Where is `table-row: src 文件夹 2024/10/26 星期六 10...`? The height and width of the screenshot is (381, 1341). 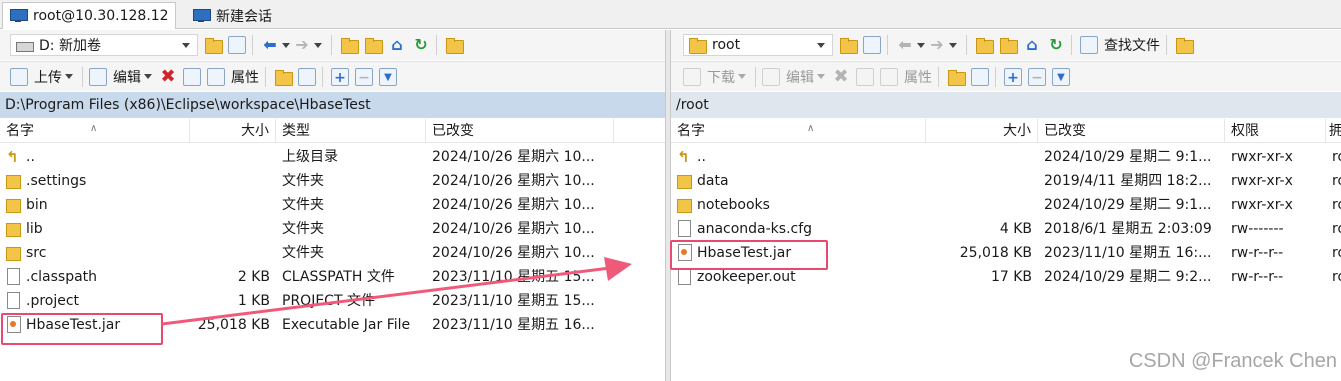 table-row: src 文件夹 2024/10/26 星期六 10... is located at coordinates (332, 253).